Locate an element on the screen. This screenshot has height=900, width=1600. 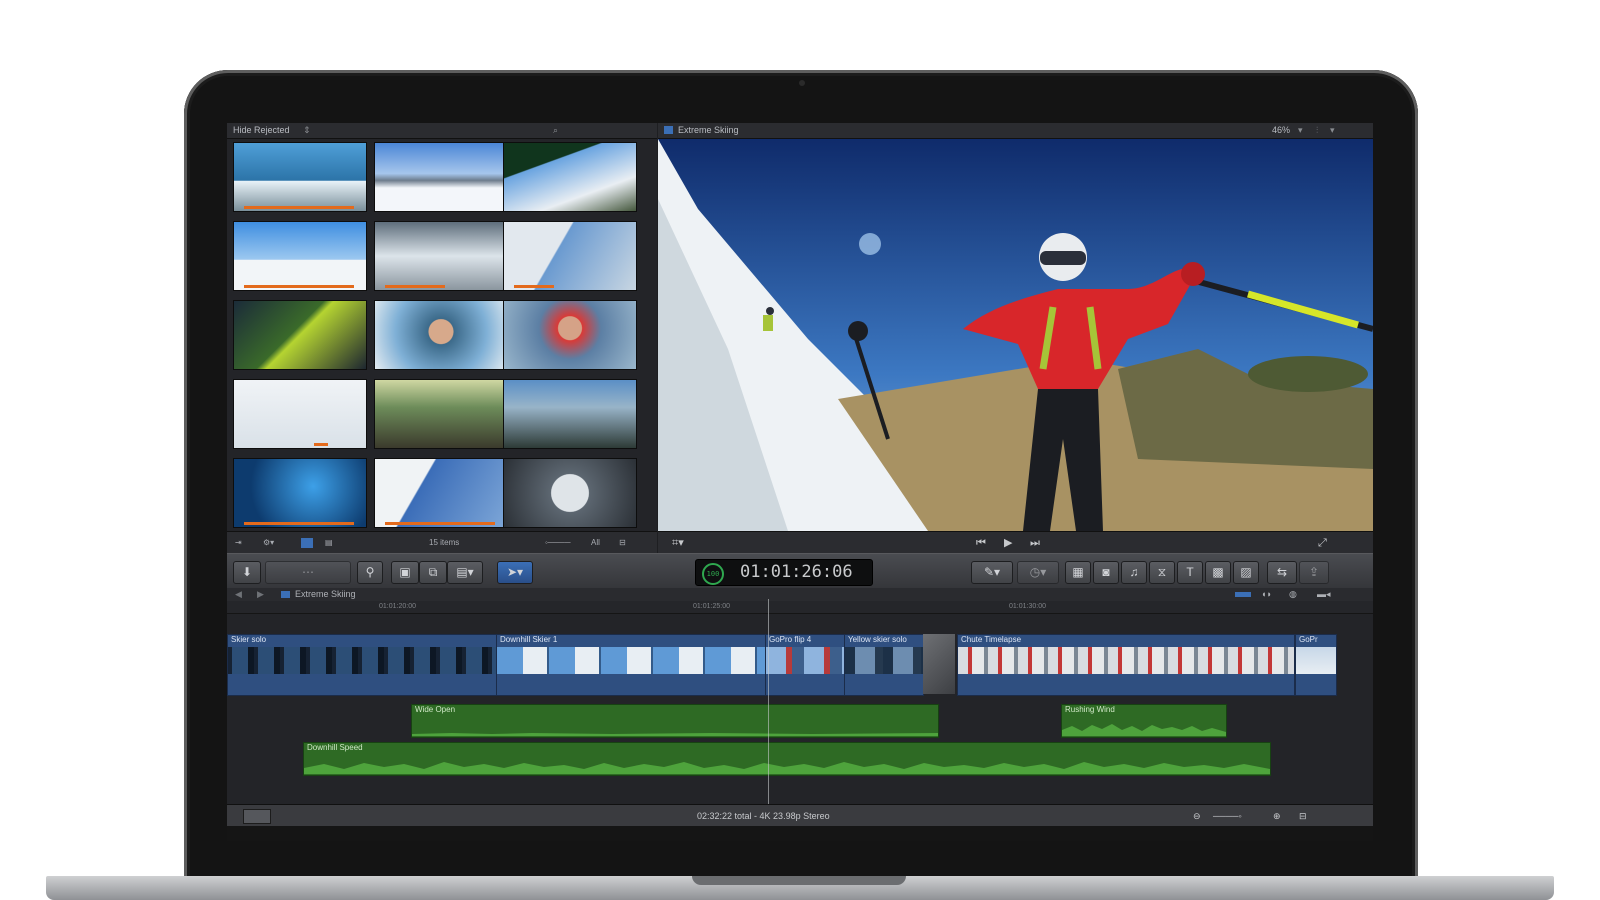
duration-label: All is located at coordinates (595, 543).